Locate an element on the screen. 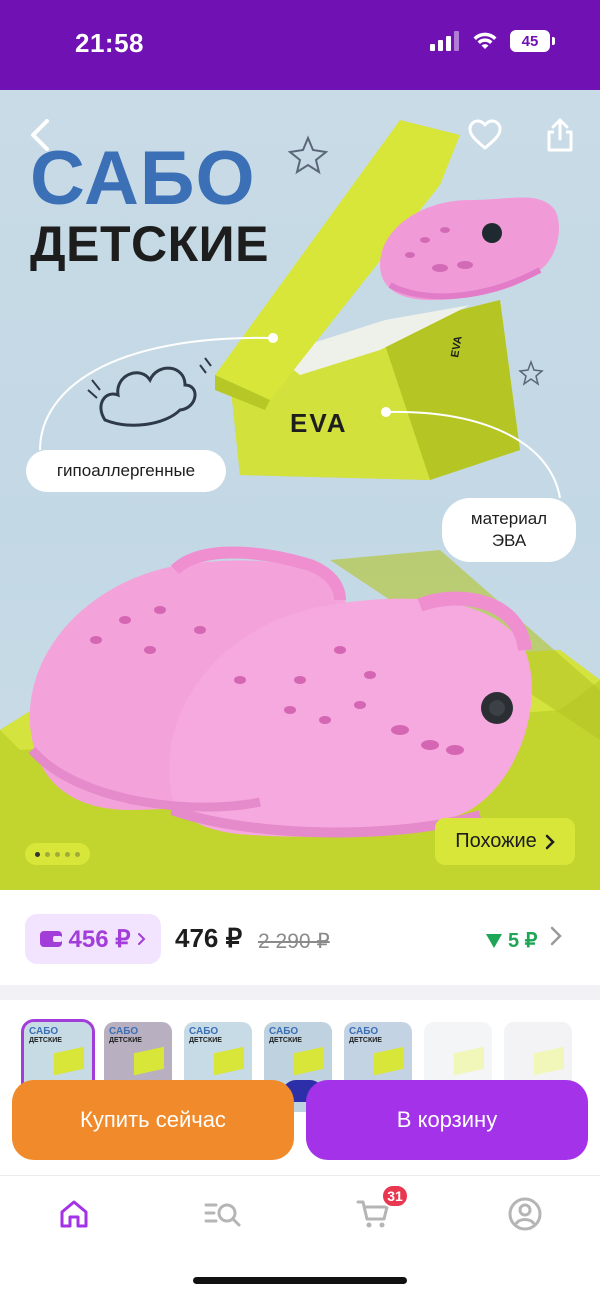 The height and width of the screenshot is (1300, 600). status-icons: 45 is located at coordinates (492, 41).